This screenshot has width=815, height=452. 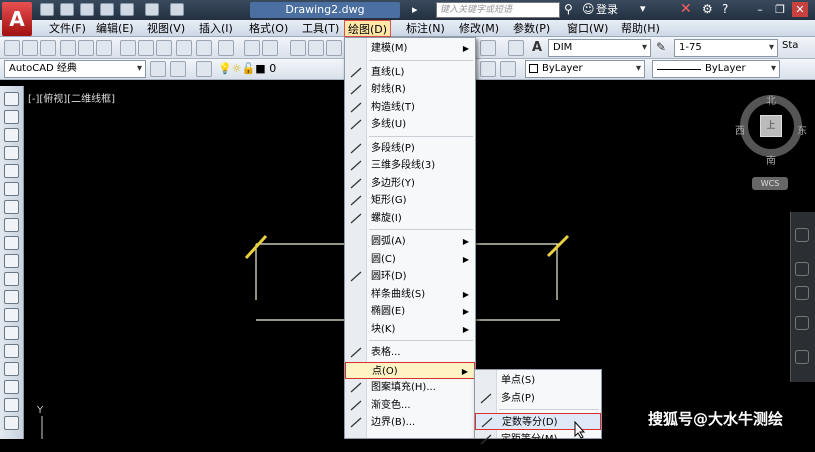 I want to click on autocad-logo-icon: A, so click(x=17, y=19).